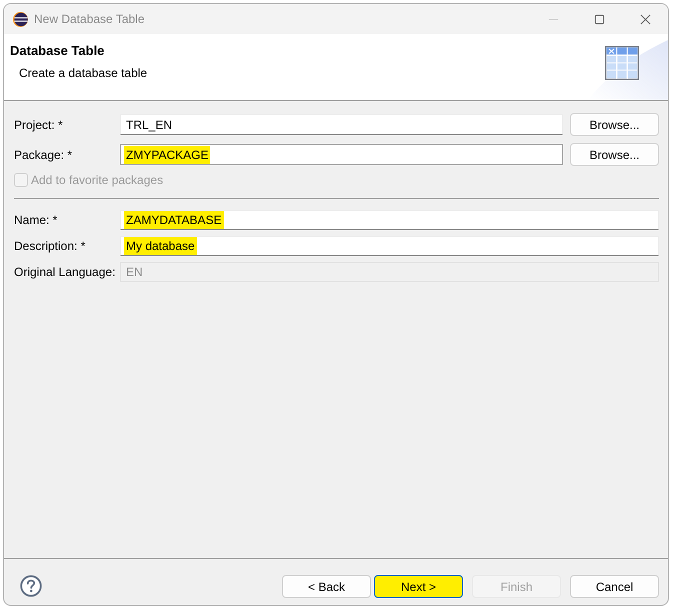 Image resolution: width=673 pixels, height=611 pixels. Describe the element at coordinates (389, 272) in the screenshot. I see `input-field: EN` at that location.